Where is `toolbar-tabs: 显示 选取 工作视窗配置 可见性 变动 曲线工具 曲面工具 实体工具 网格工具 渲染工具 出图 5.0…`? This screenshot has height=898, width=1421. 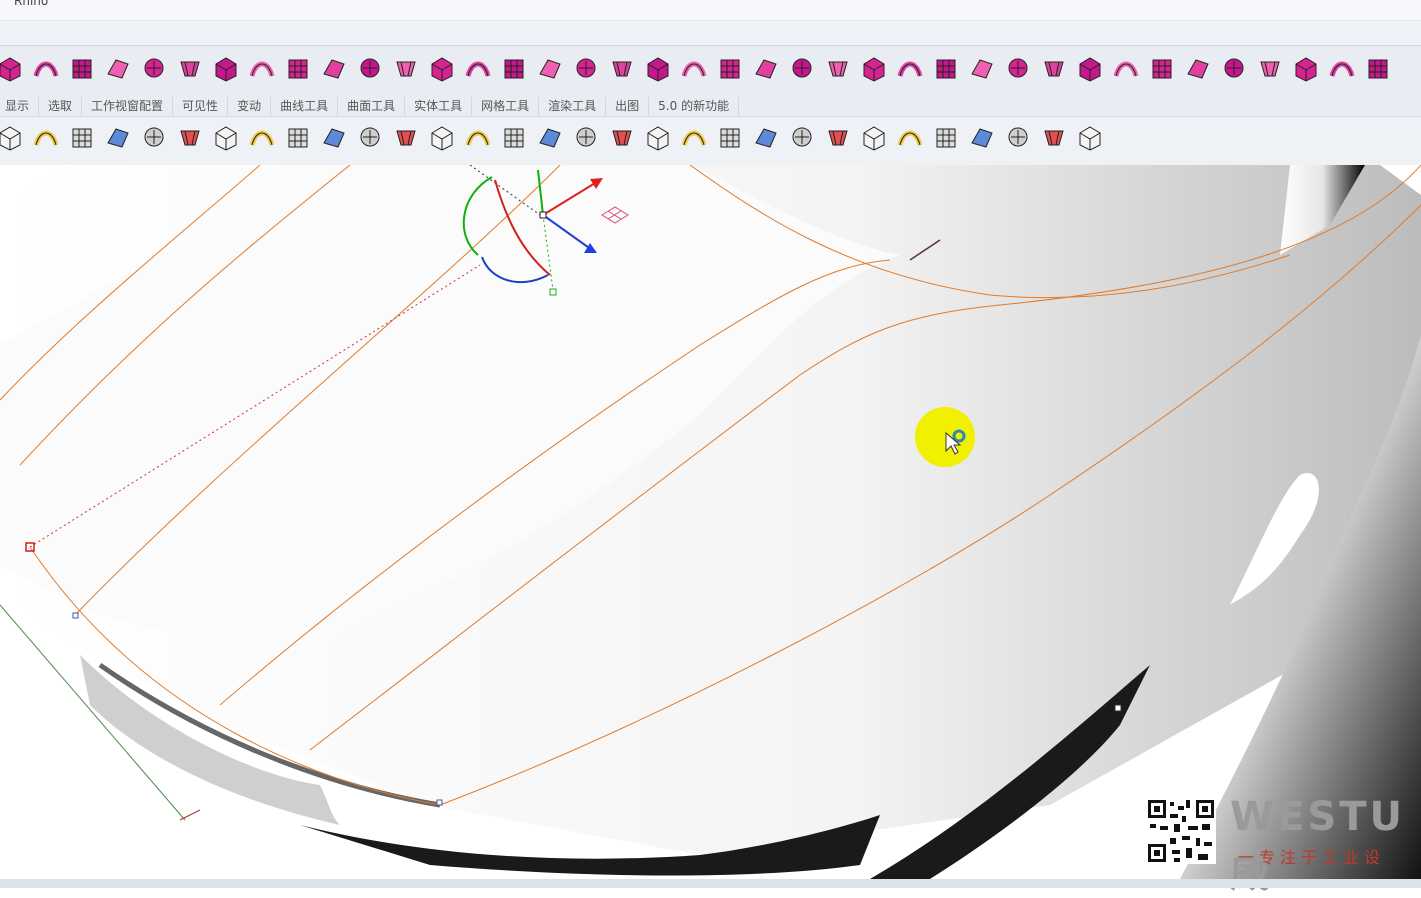
toolbar-tabs: 显示 选取 工作视窗配置 可见性 变动 曲线工具 曲面工具 实体工具 网格工具 渲染工具 出图 5.0… is located at coordinates (710, 106).